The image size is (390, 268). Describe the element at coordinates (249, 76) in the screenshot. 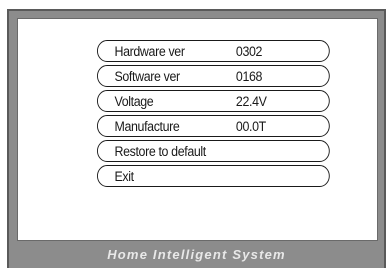

I see `menu-item-value: 0168` at that location.